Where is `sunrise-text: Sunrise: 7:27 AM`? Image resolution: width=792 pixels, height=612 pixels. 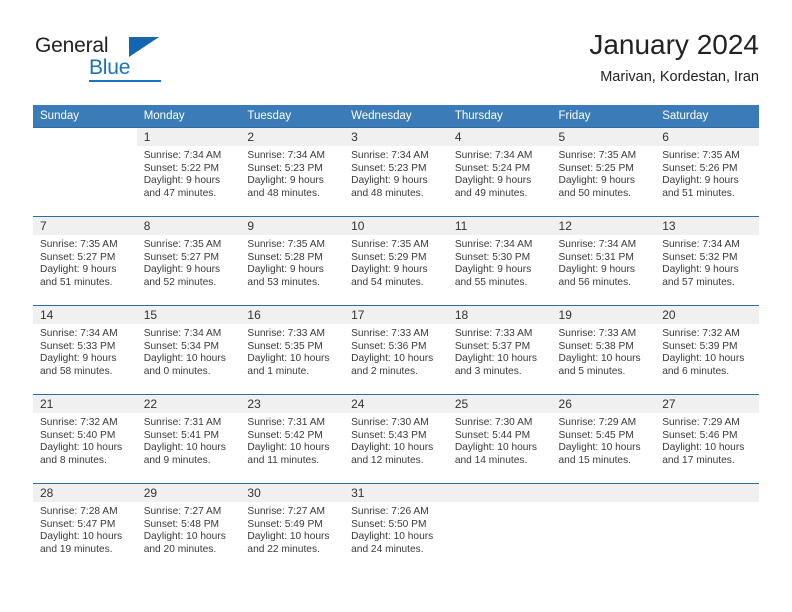 sunrise-text: Sunrise: 7:27 AM is located at coordinates (286, 511).